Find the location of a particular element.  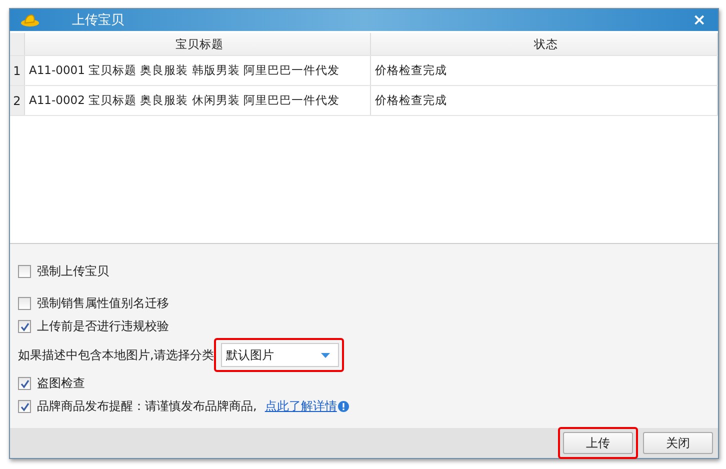

dialog-button: 关闭 is located at coordinates (678, 443).